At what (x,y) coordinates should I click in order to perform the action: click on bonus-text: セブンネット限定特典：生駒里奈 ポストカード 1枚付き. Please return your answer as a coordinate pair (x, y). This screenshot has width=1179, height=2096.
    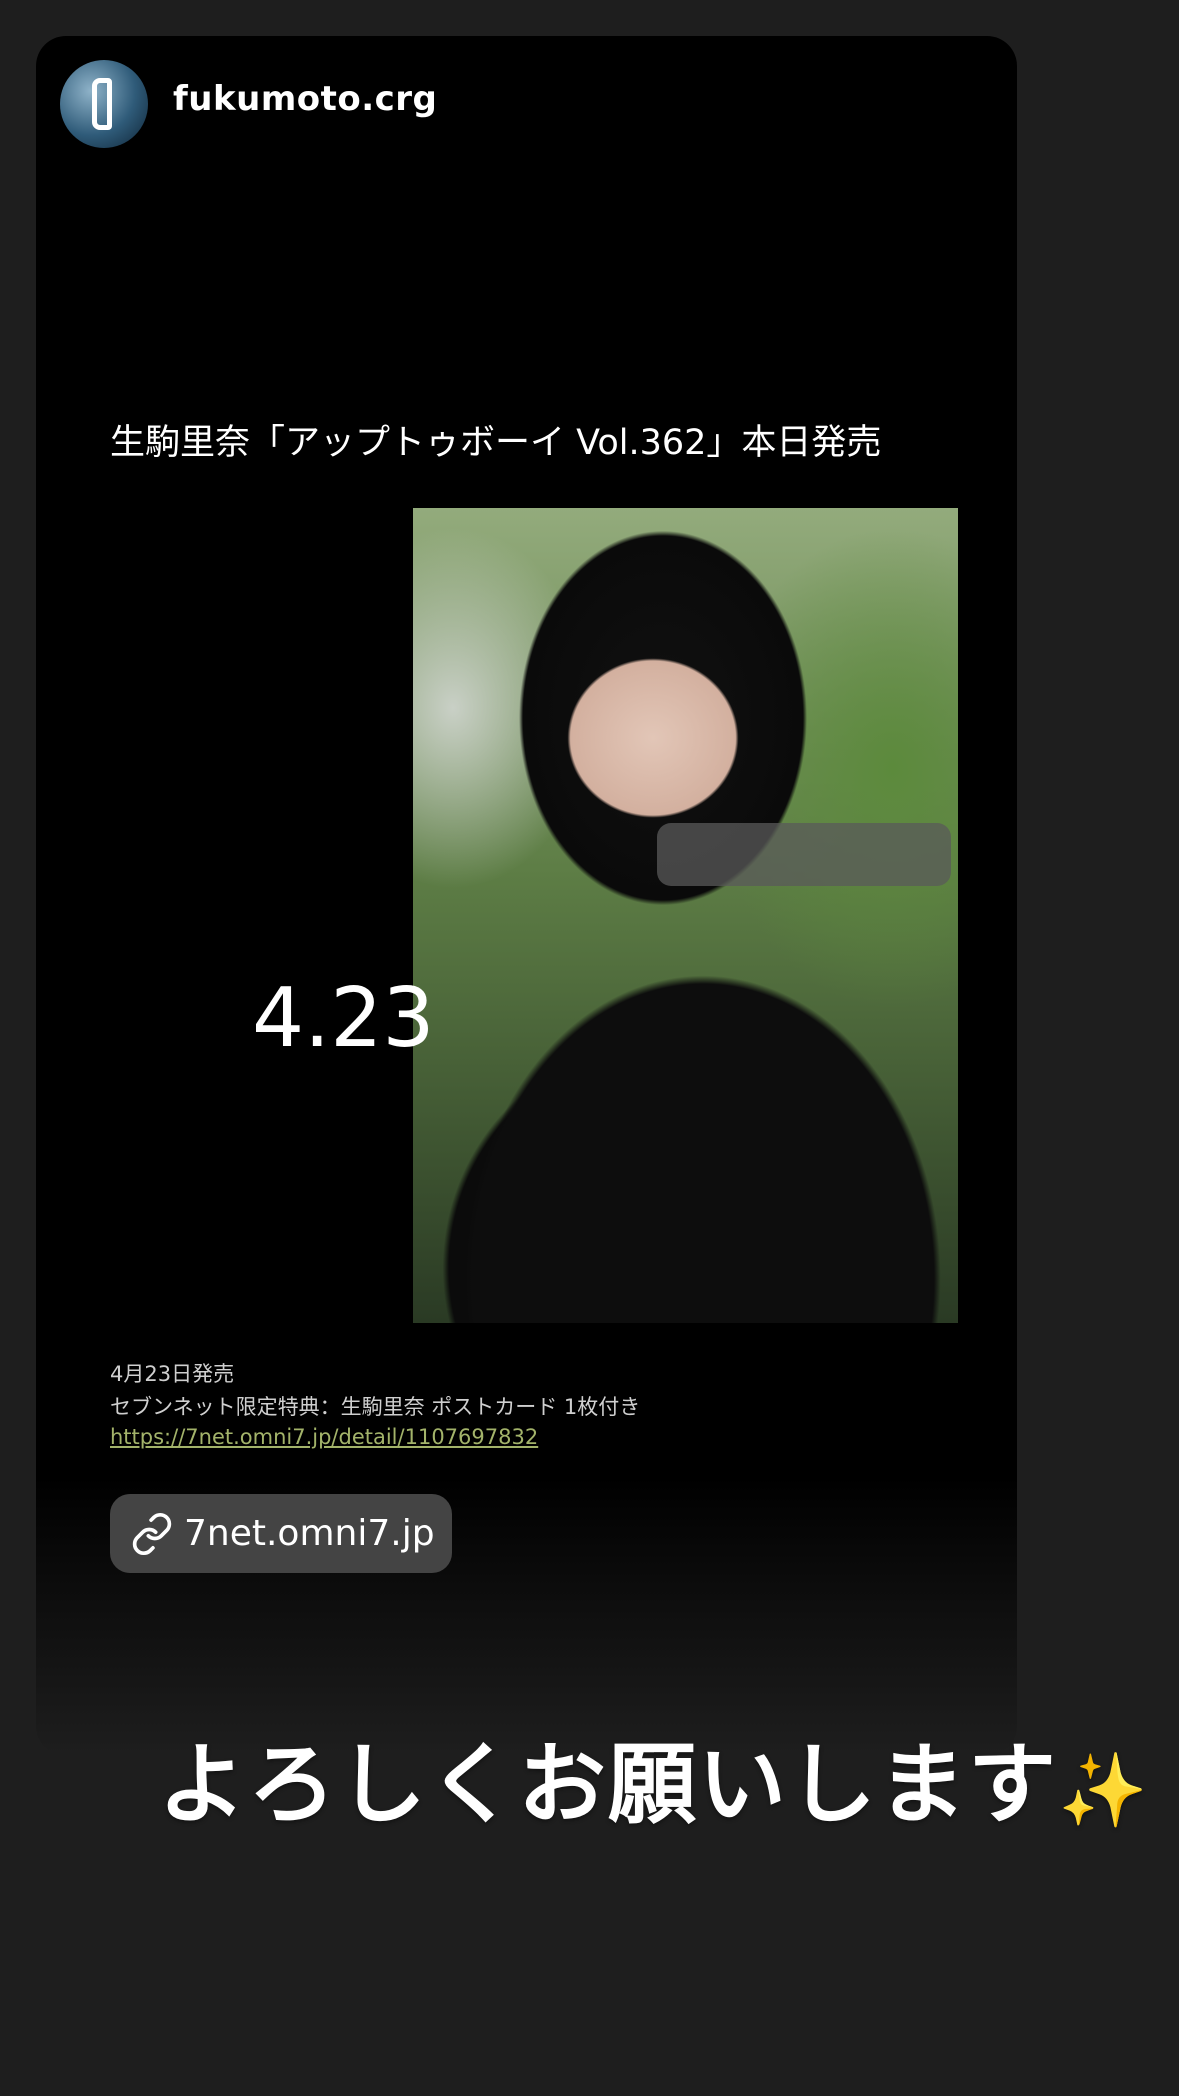
    Looking at the image, I should click on (375, 1407).